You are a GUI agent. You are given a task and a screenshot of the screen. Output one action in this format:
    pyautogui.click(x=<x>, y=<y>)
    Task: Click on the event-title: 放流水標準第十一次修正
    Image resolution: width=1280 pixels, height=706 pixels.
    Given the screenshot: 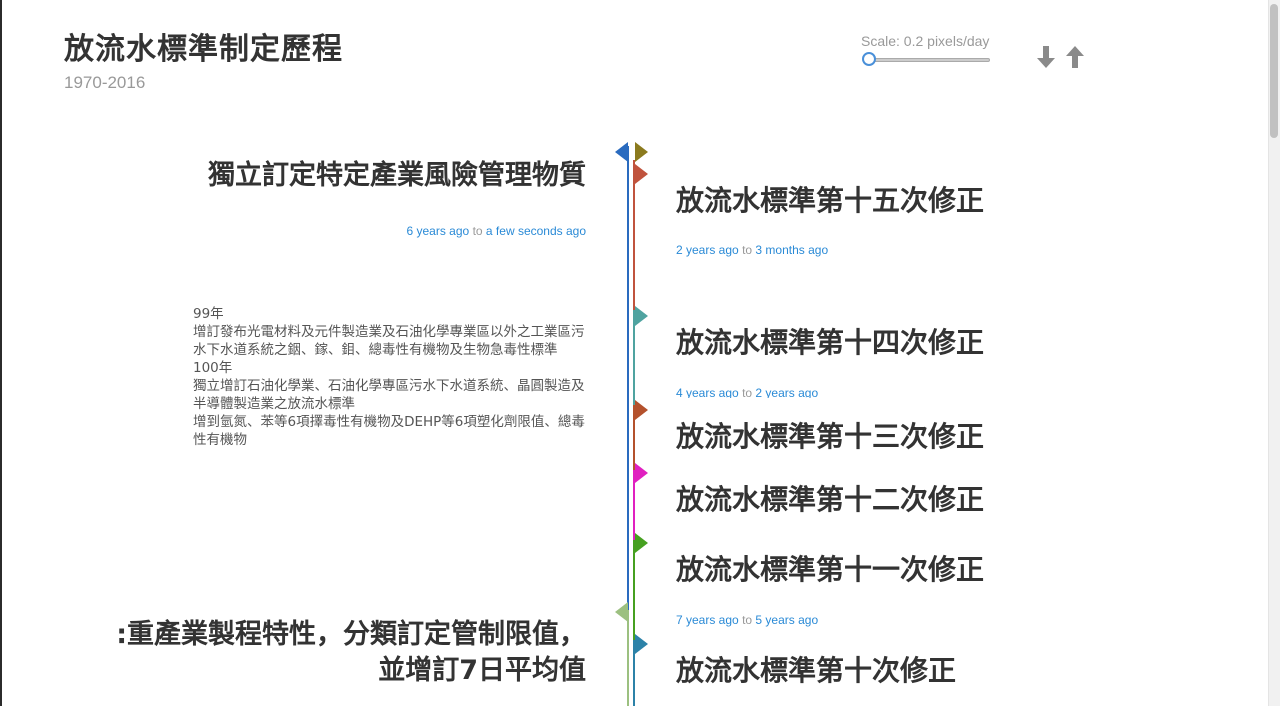 What is the action you would take?
    pyautogui.click(x=830, y=568)
    